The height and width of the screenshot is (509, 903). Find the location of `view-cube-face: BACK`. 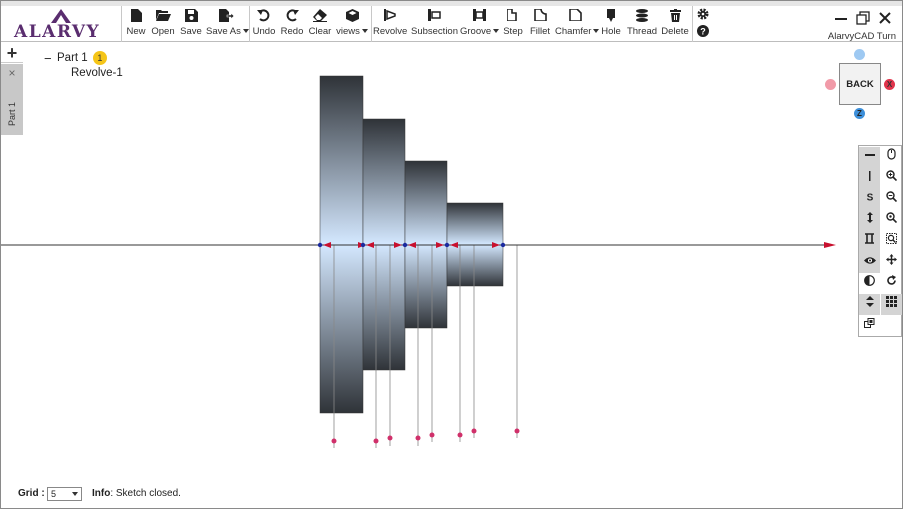

view-cube-face: BACK is located at coordinates (860, 84).